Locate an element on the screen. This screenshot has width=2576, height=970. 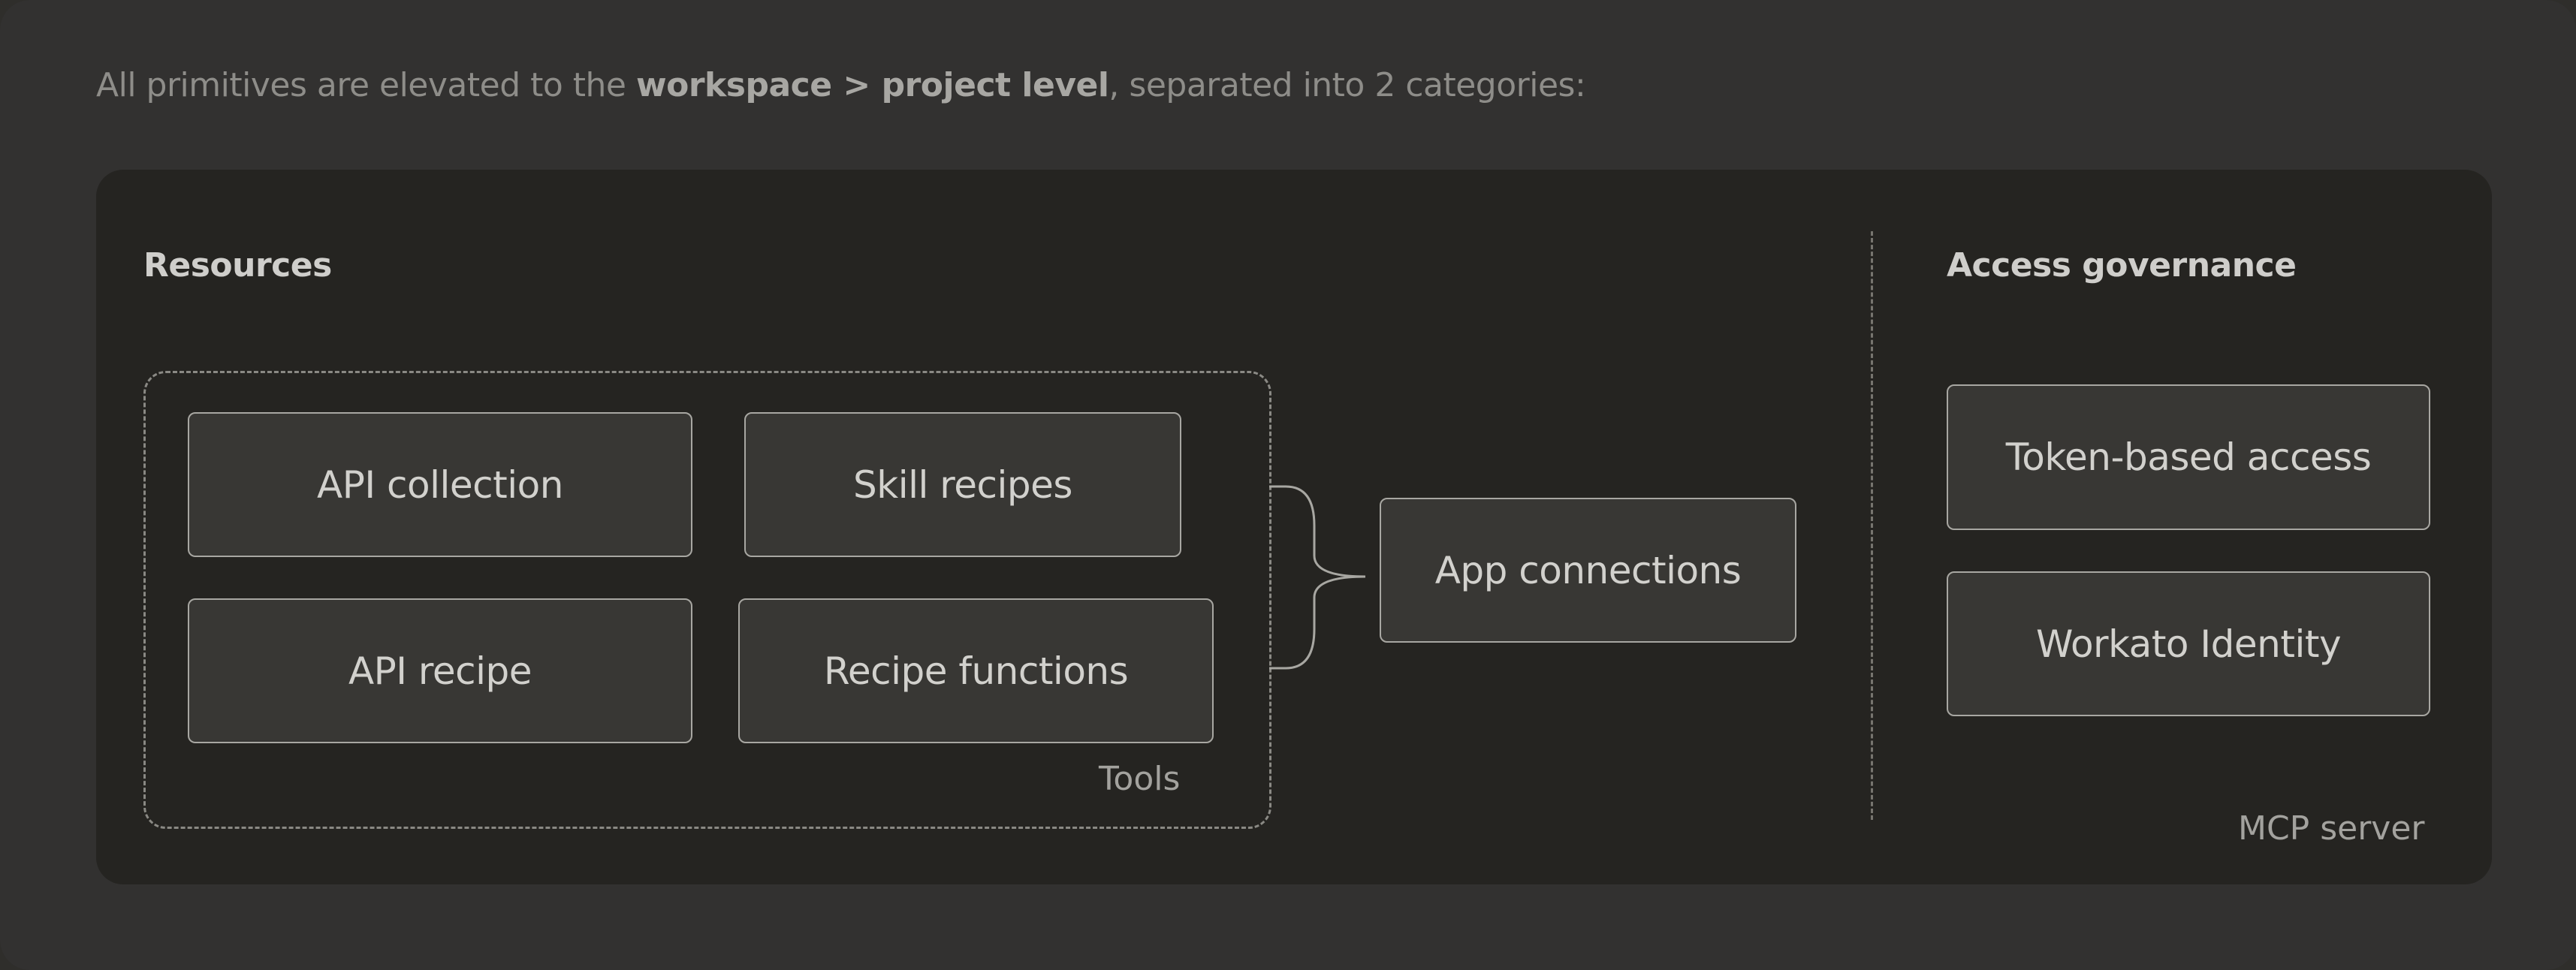
token-based-access-box: Token-based access is located at coordinates (2188, 457).